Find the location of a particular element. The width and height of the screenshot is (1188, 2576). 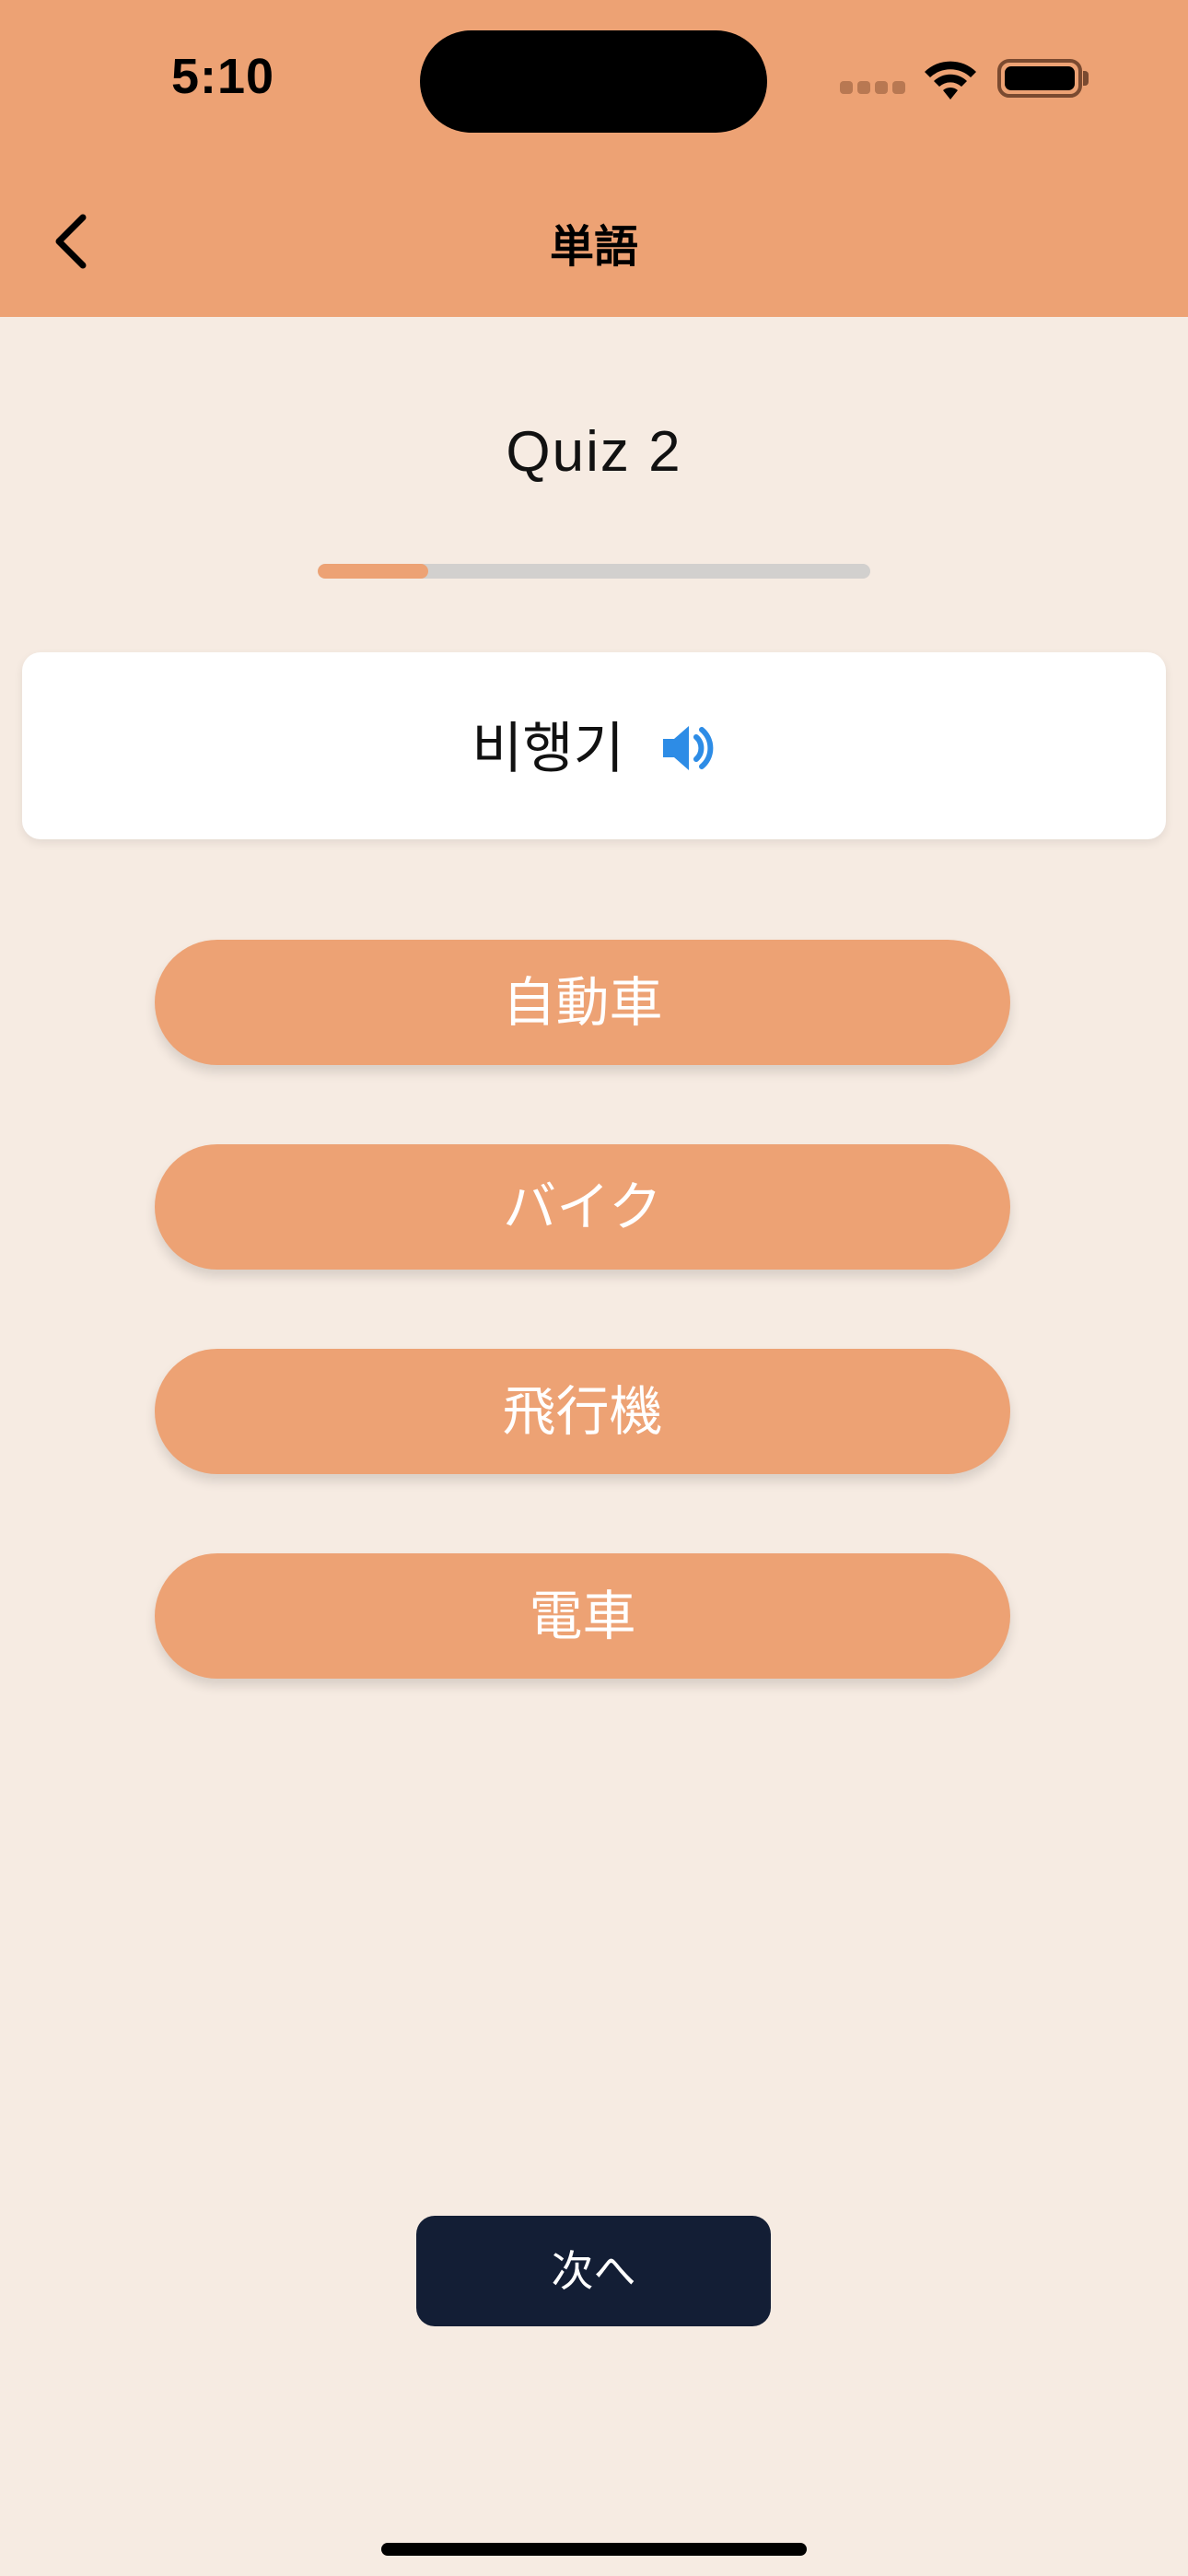

battery-cap is located at coordinates (1086, 78).